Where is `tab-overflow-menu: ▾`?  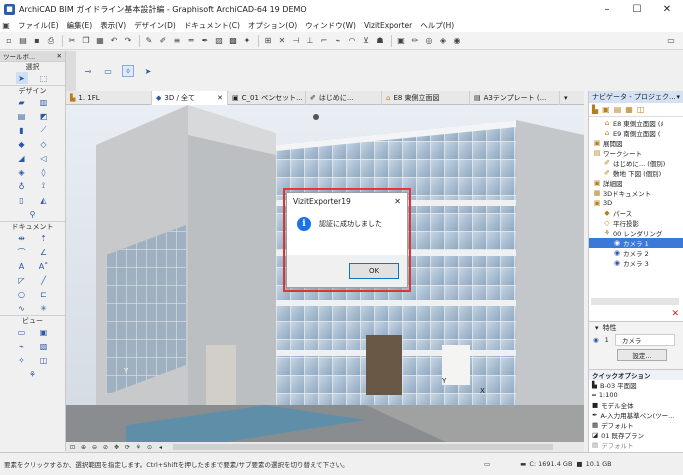
tab-overflow-menu: ▾ is located at coordinates (572, 98).